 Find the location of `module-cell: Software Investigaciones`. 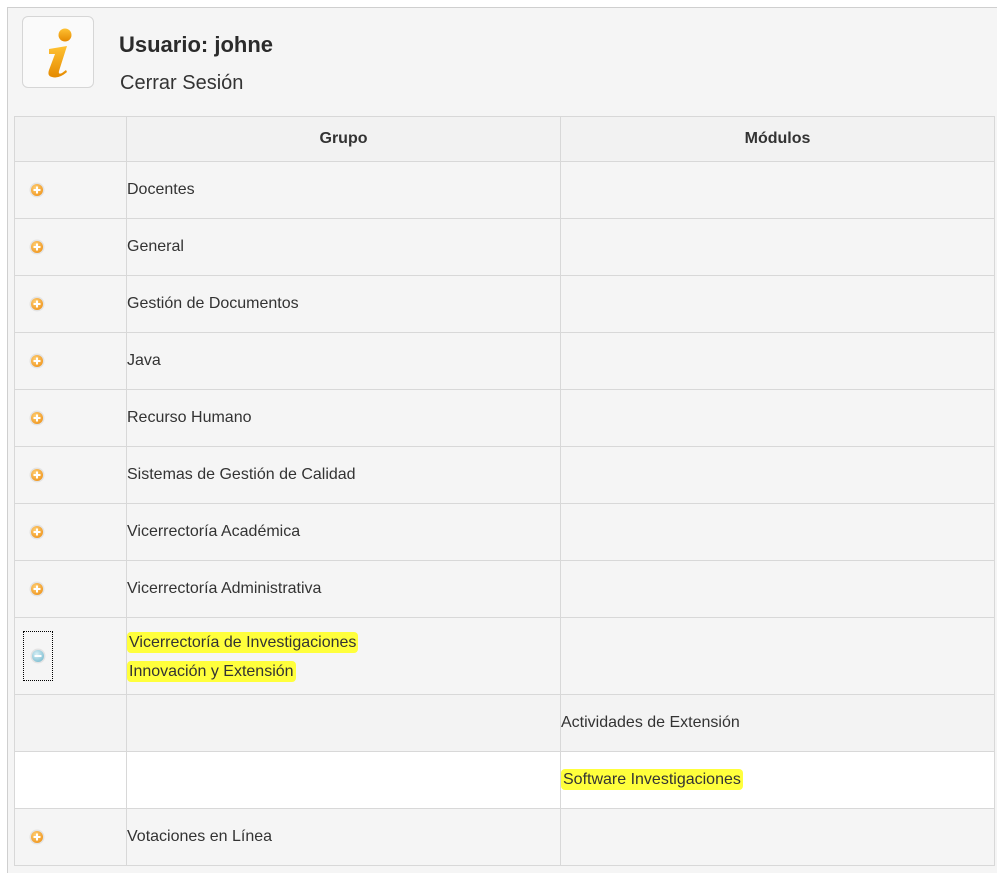

module-cell: Software Investigaciones is located at coordinates (777, 780).